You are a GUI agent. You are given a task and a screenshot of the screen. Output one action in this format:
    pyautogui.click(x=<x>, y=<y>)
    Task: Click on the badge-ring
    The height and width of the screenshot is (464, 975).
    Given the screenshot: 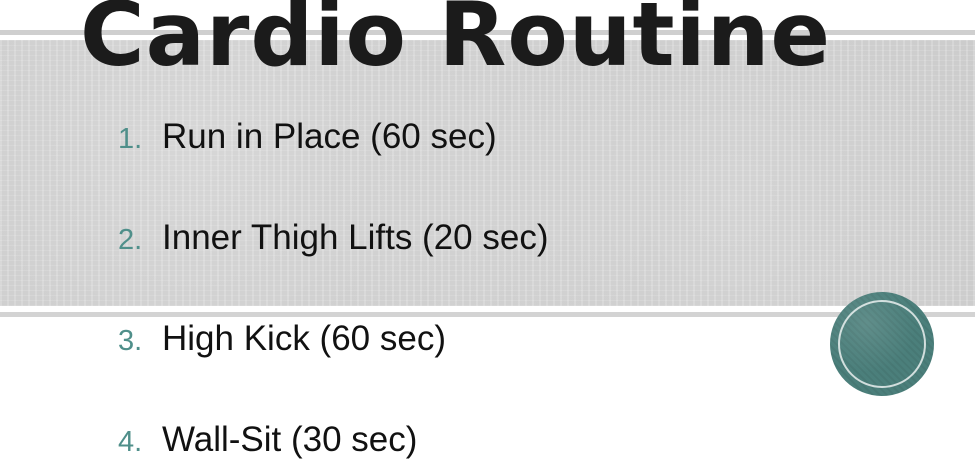 What is the action you would take?
    pyautogui.click(x=882, y=344)
    